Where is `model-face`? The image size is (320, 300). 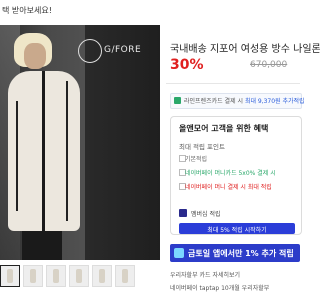
model-face is located at coordinates (35, 56).